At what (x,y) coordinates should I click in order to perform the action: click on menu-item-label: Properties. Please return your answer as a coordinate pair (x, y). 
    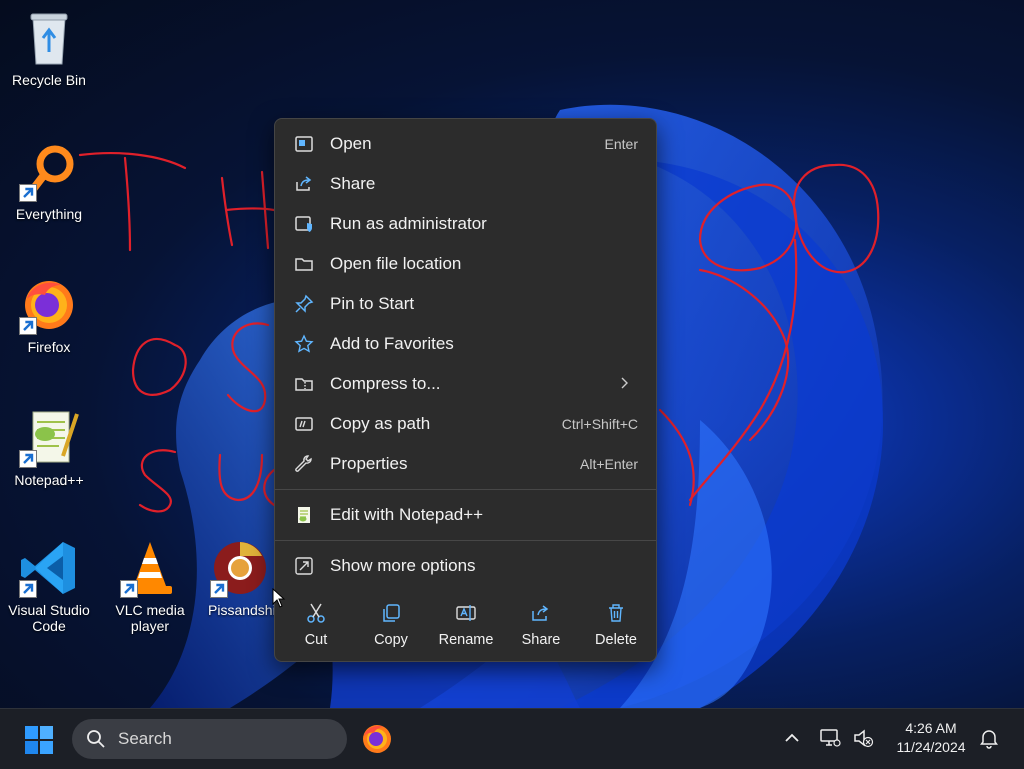
    Looking at the image, I should click on (369, 463).